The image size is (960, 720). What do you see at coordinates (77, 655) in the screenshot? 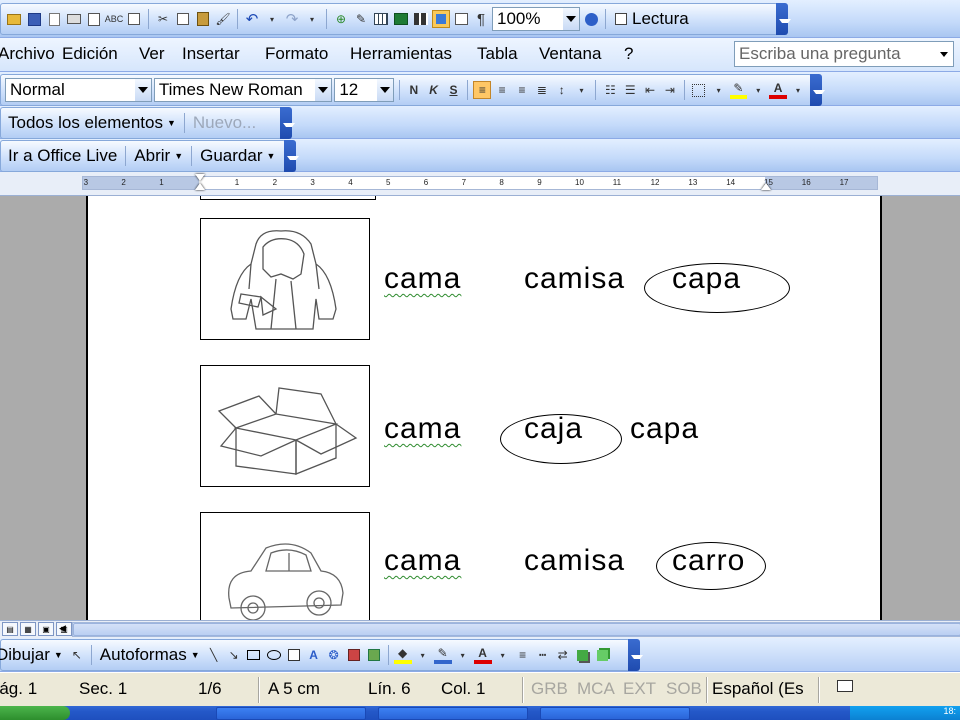
I see `select-objects-icon: ↖` at bounding box center [77, 655].